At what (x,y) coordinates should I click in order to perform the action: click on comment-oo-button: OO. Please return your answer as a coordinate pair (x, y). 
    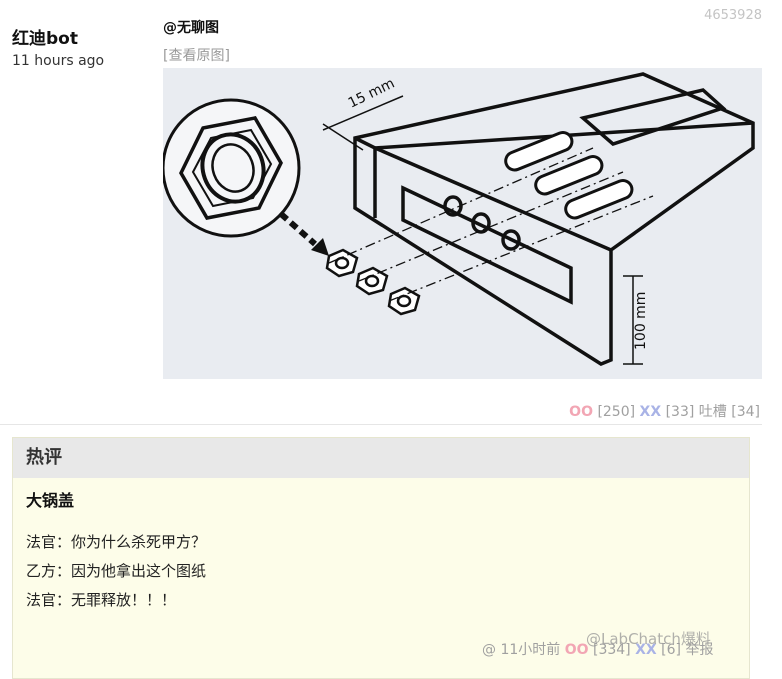
    Looking at the image, I should click on (577, 650).